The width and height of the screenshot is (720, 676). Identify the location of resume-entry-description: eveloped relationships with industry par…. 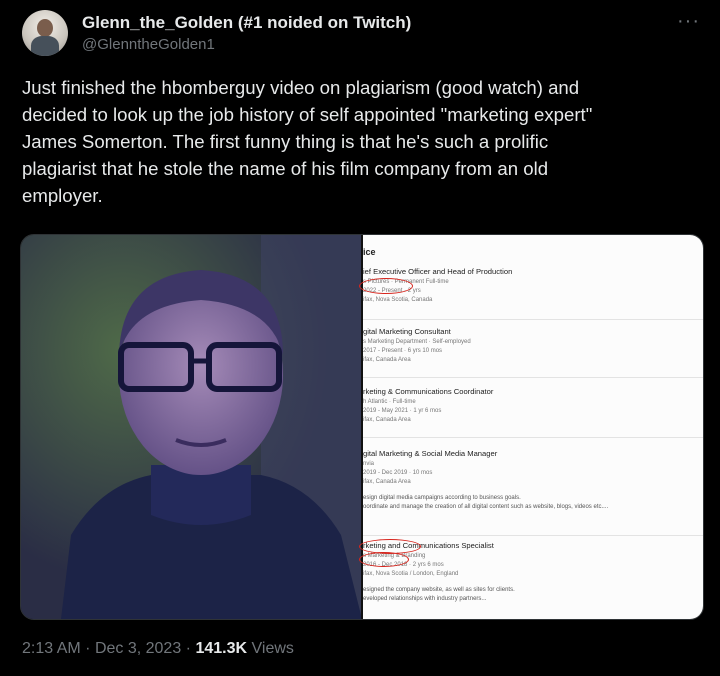
(425, 599).